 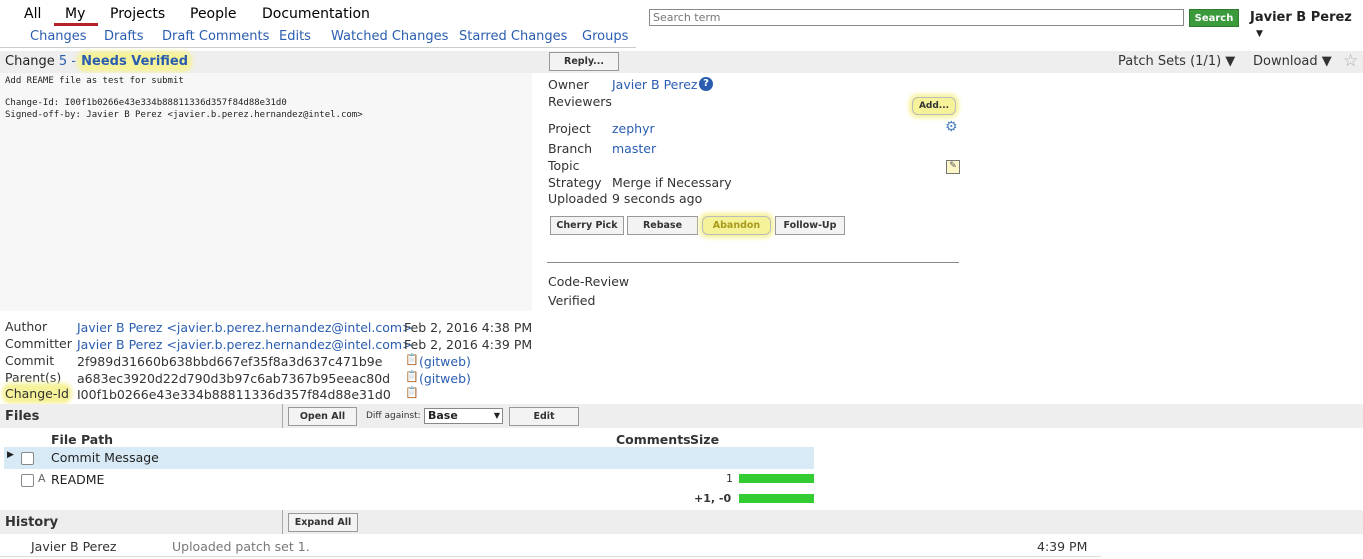 I want to click on nav-projects: Projects, so click(x=137, y=14).